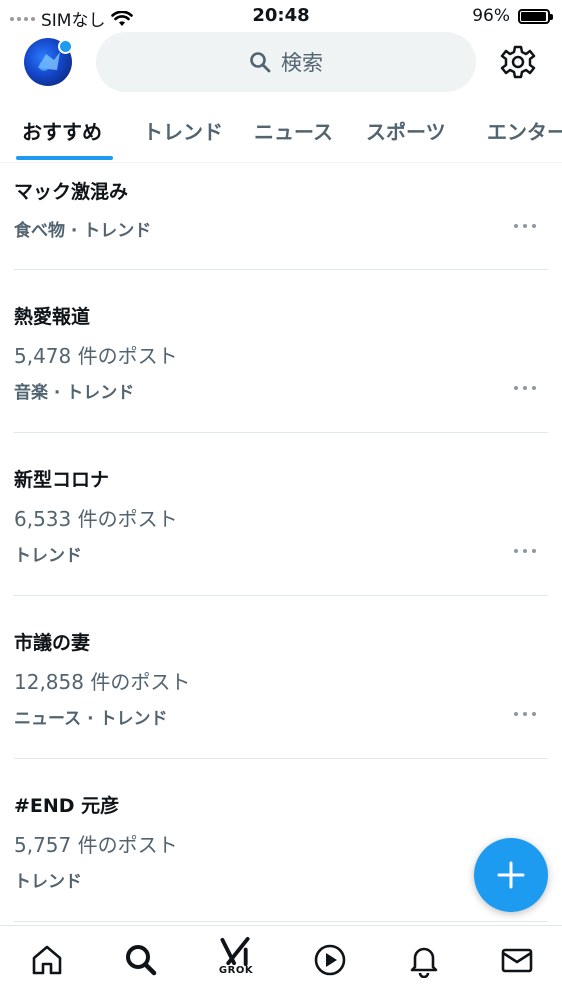  What do you see at coordinates (62, 480) in the screenshot?
I see `trend-title: 新型コロナ` at bounding box center [62, 480].